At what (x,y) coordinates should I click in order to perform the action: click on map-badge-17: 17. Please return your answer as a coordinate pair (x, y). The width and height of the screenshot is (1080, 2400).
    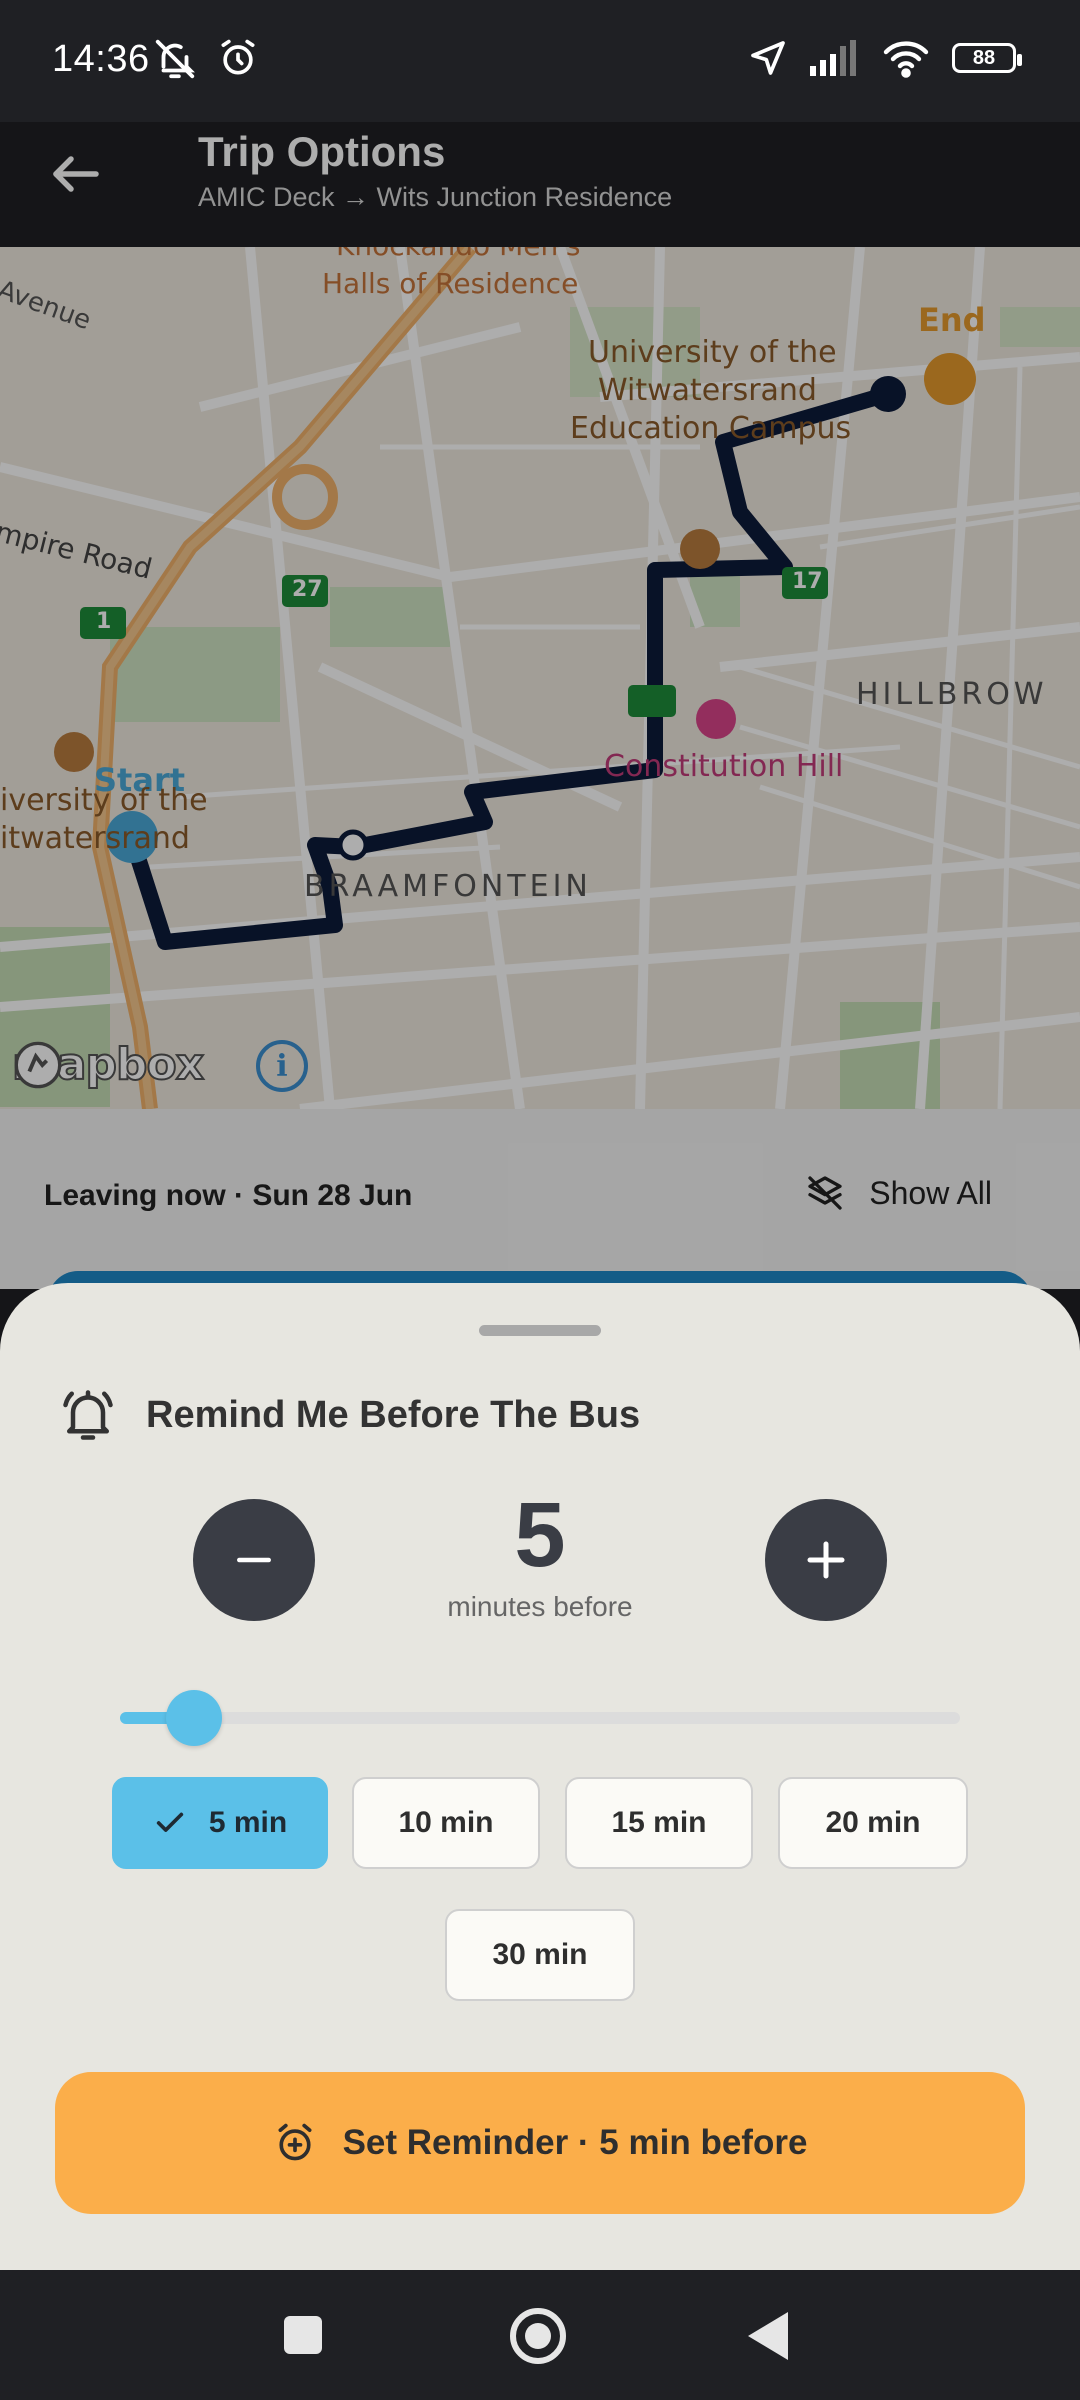
    Looking at the image, I should click on (807, 581).